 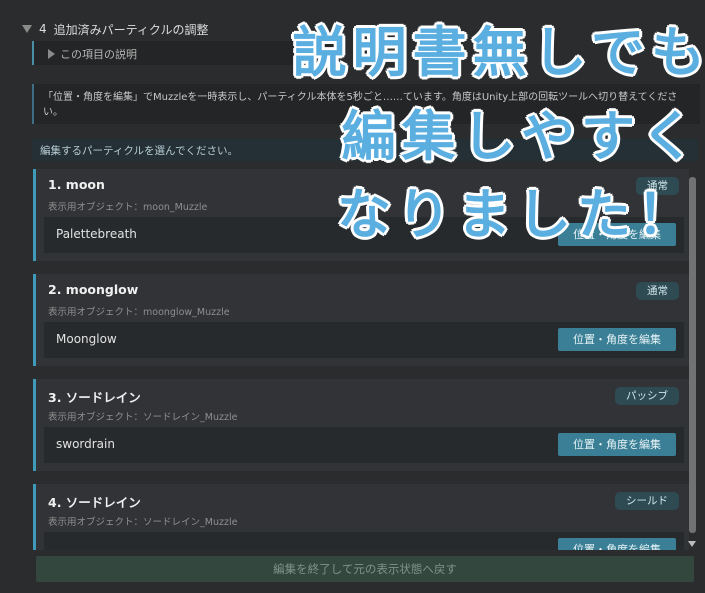 What do you see at coordinates (27, 29) in the screenshot?
I see `collapse-triangle-icon` at bounding box center [27, 29].